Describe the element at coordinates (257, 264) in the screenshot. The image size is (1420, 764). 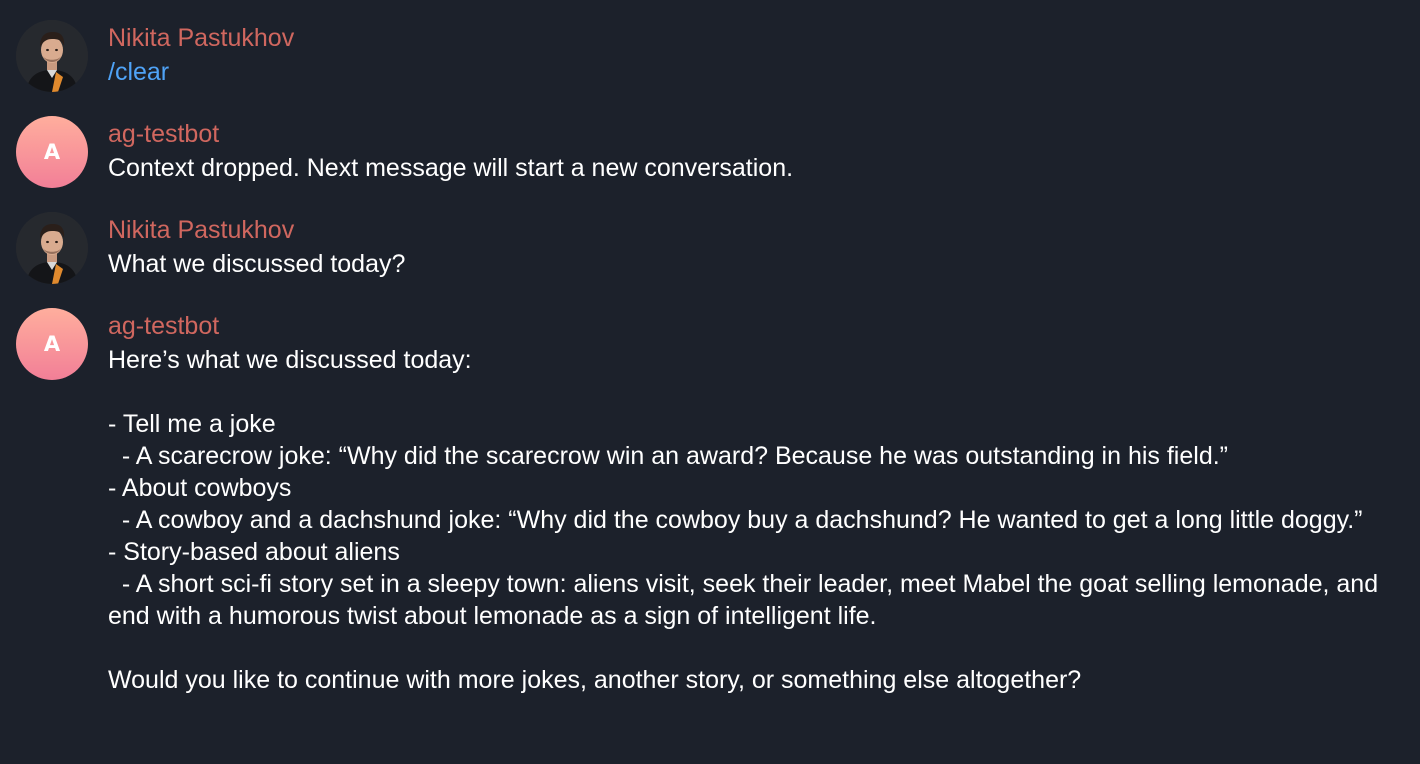
I see `message-text: What we discussed today?` at that location.